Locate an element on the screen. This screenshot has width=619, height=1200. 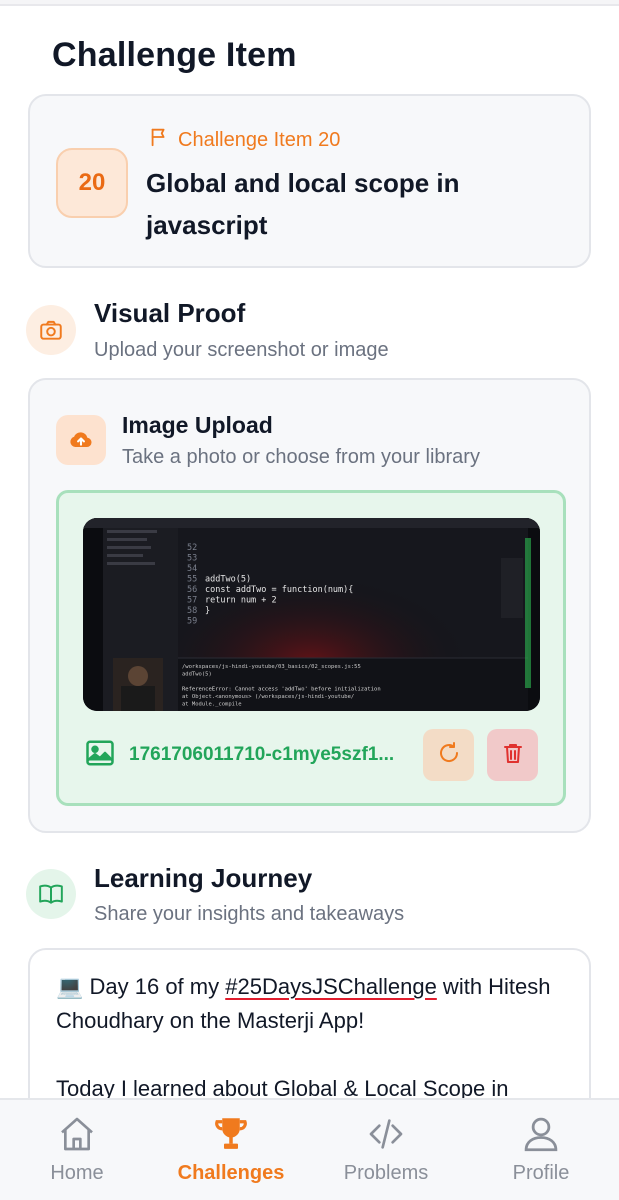
page-title: Challenge Item is located at coordinates (174, 55).